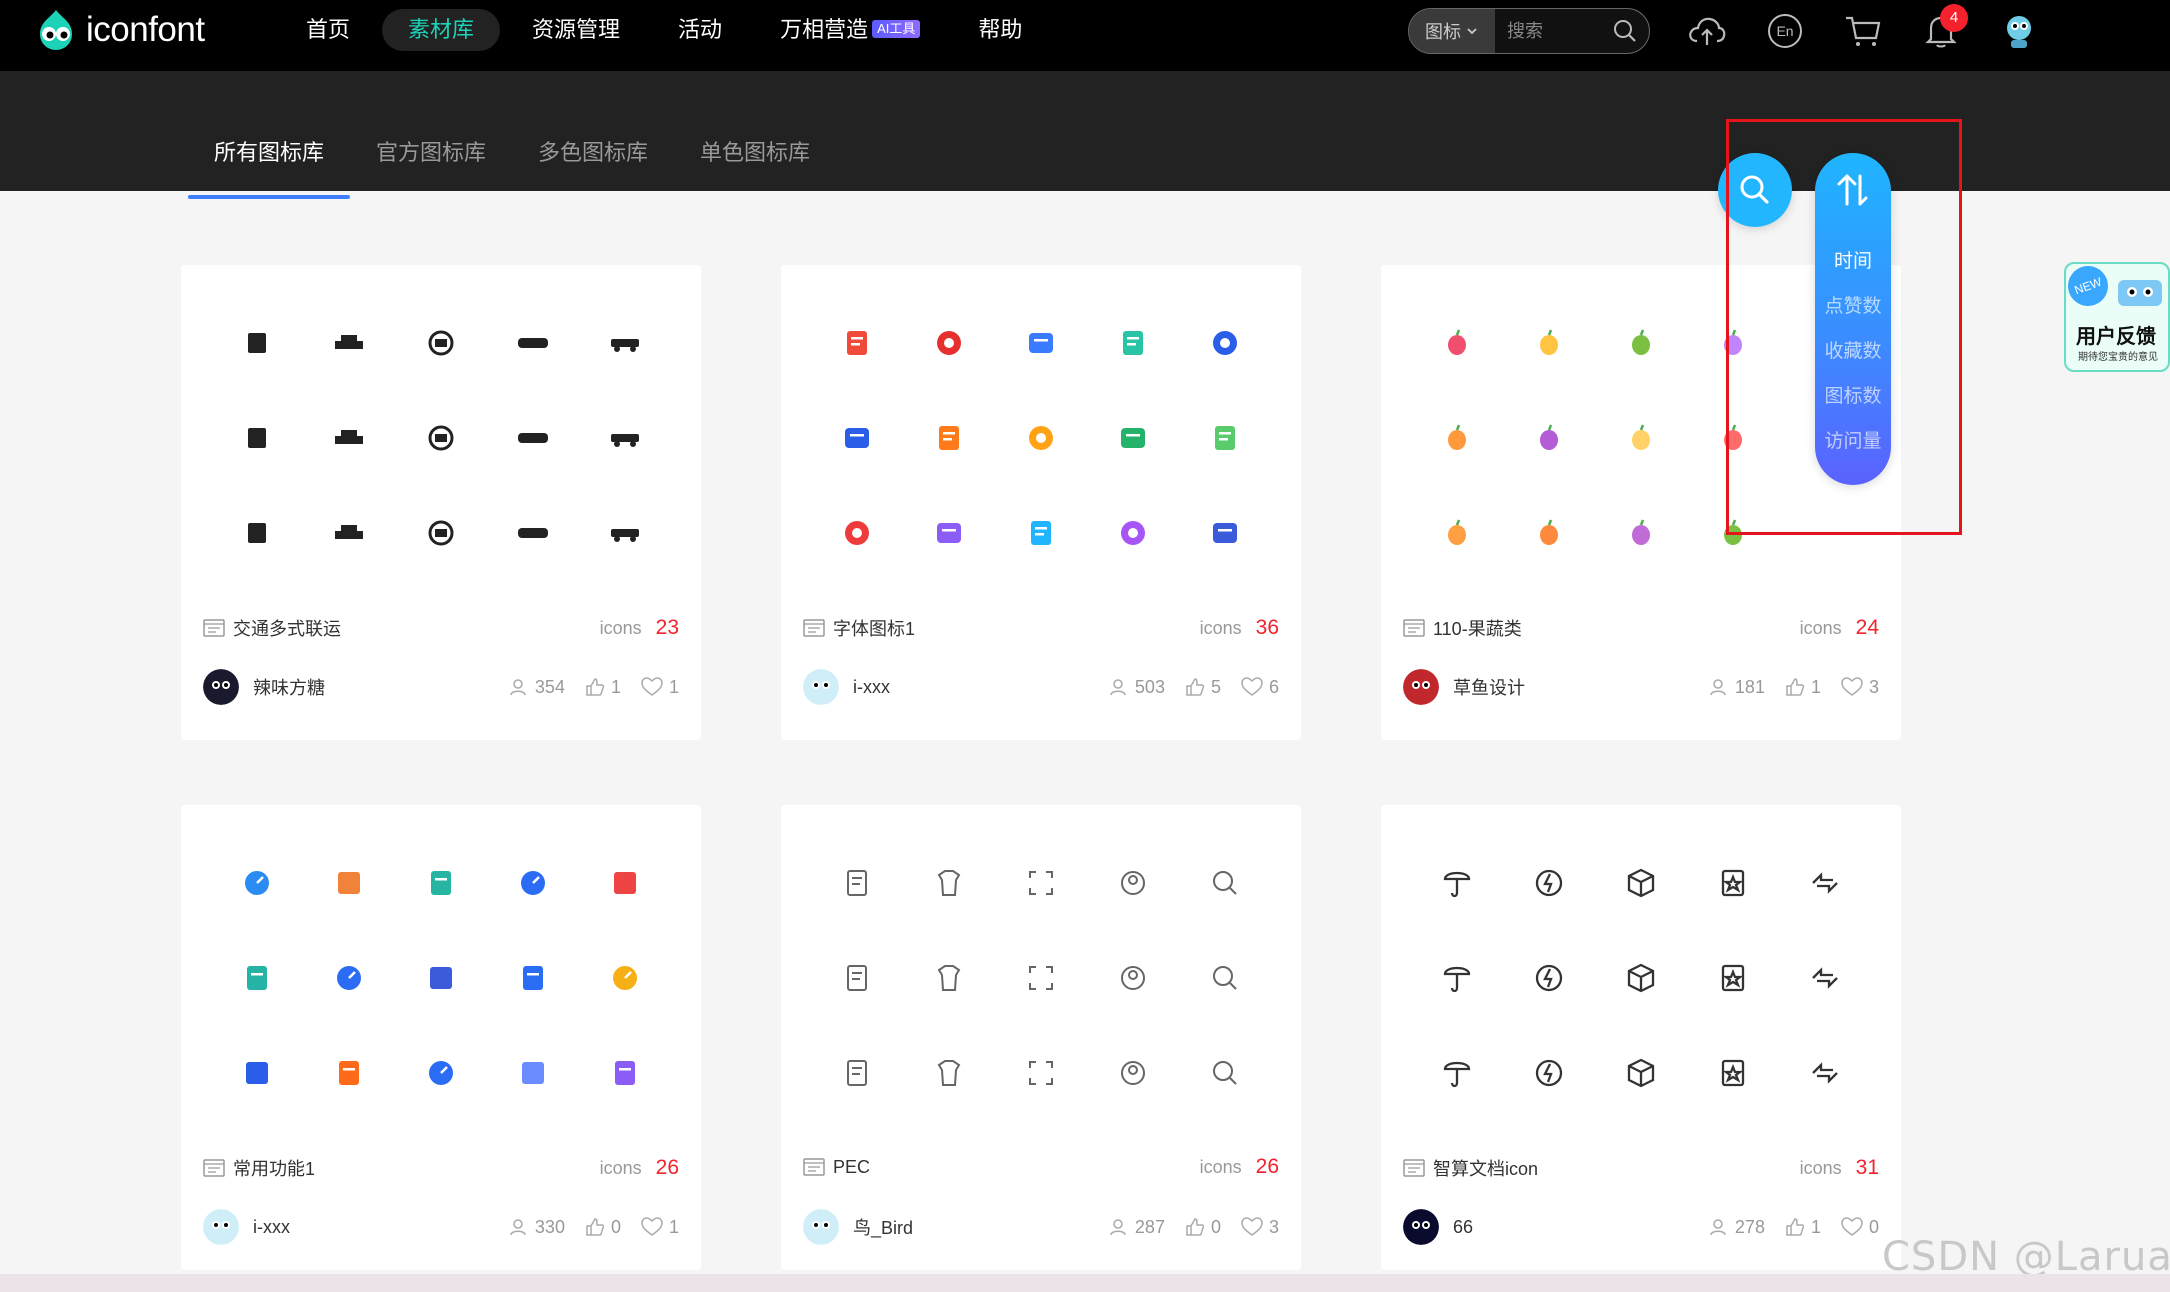  What do you see at coordinates (1260, 687) in the screenshot?
I see `favorites-stat: 6` at bounding box center [1260, 687].